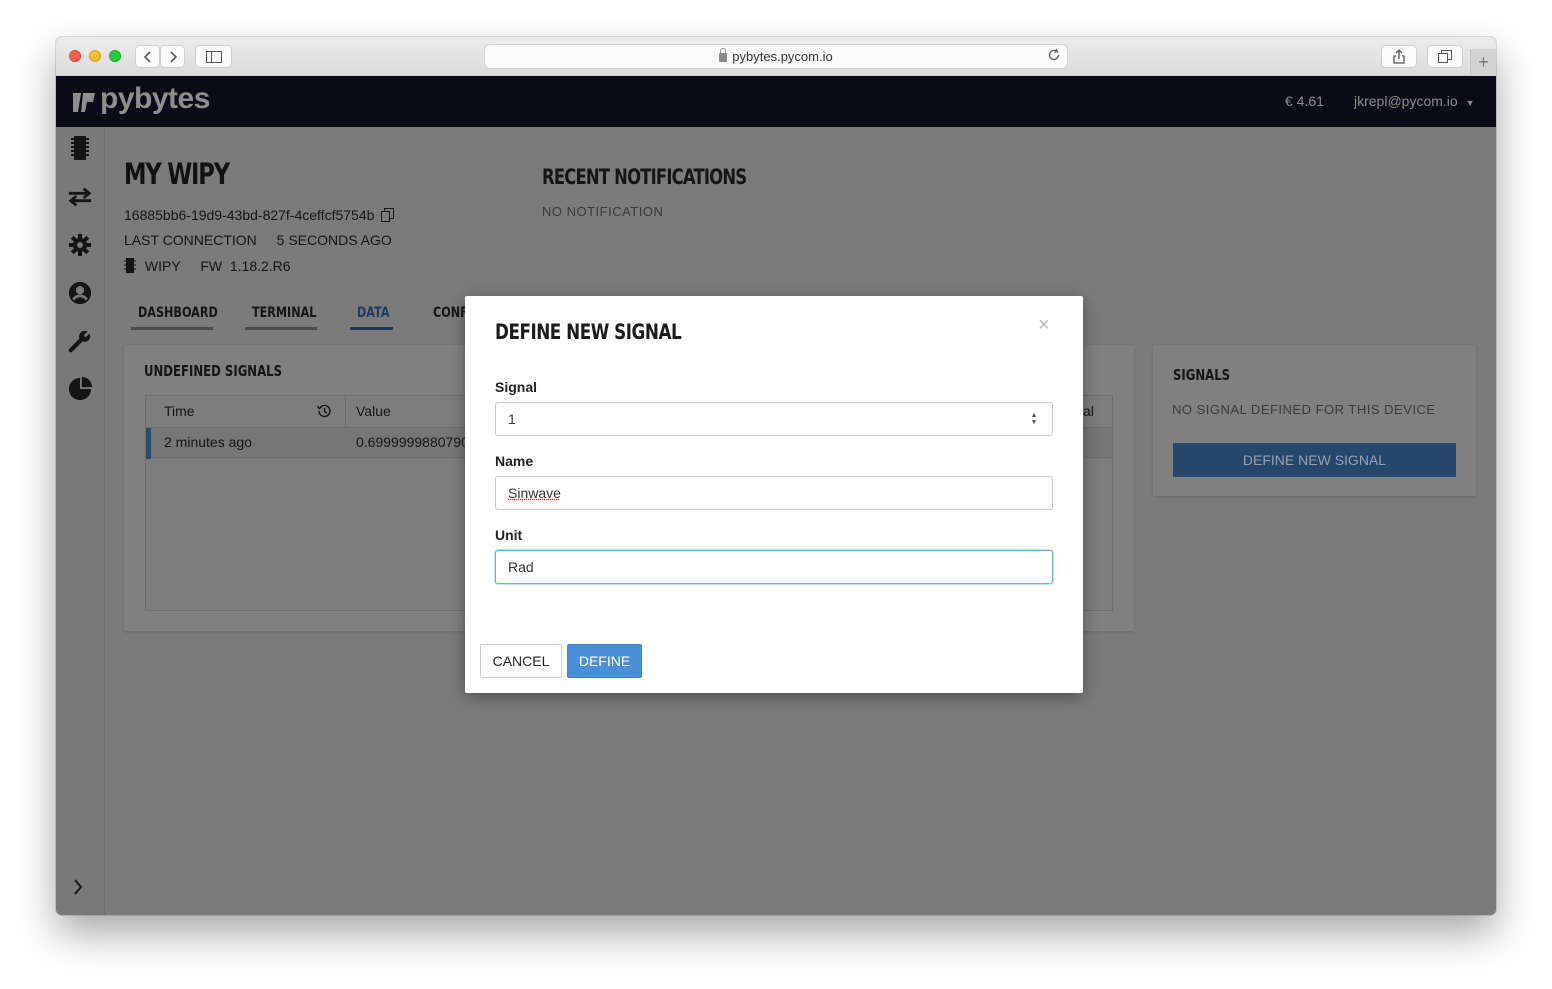 The image size is (1552, 989). Describe the element at coordinates (774, 419) in the screenshot. I see `signal-number-input` at that location.